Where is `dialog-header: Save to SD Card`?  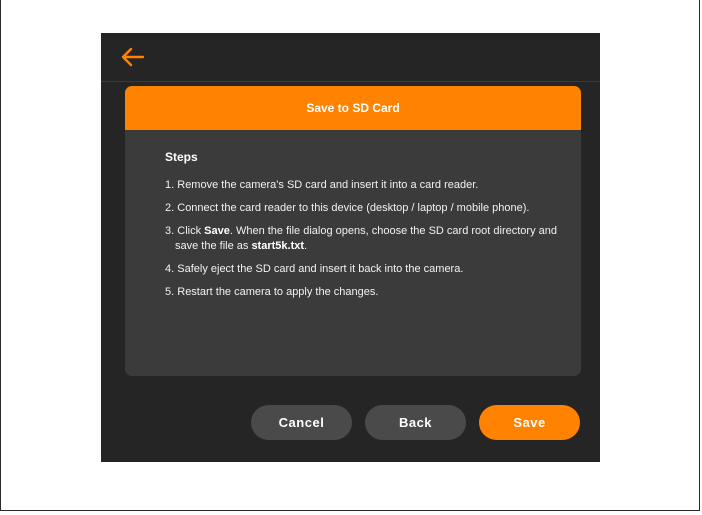 dialog-header: Save to SD Card is located at coordinates (353, 108).